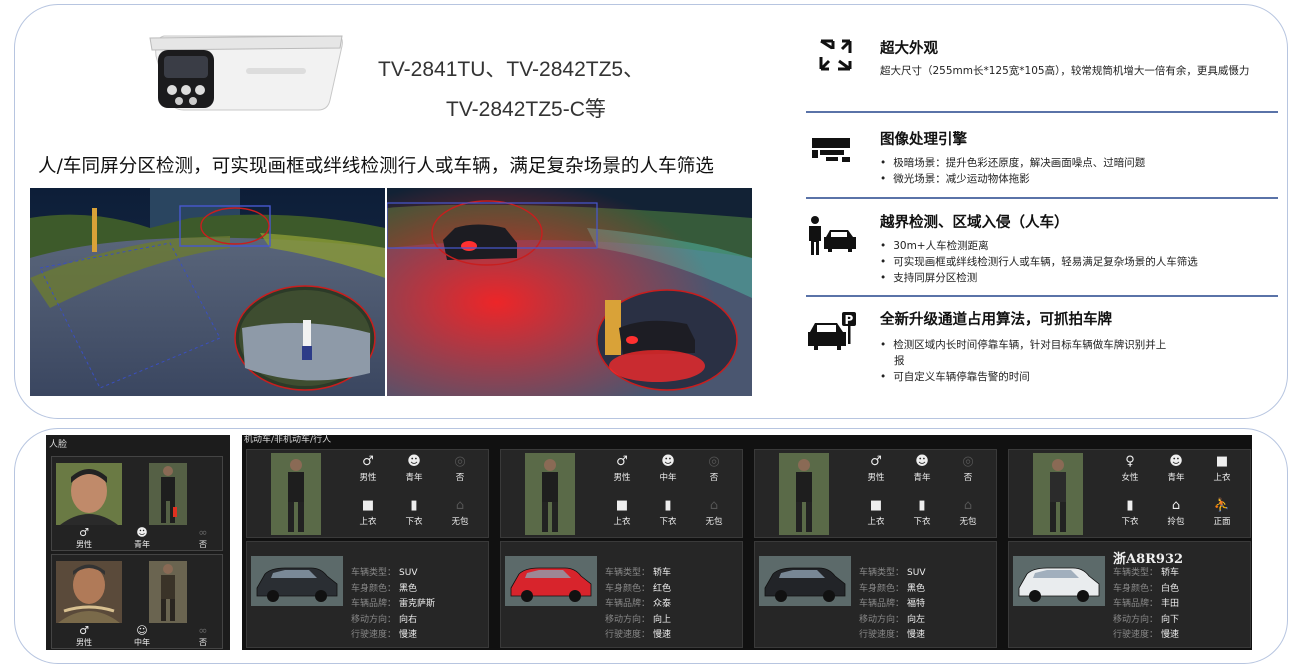  Describe the element at coordinates (58, 445) in the screenshot. I see `face-panel-title: 人脸` at that location.